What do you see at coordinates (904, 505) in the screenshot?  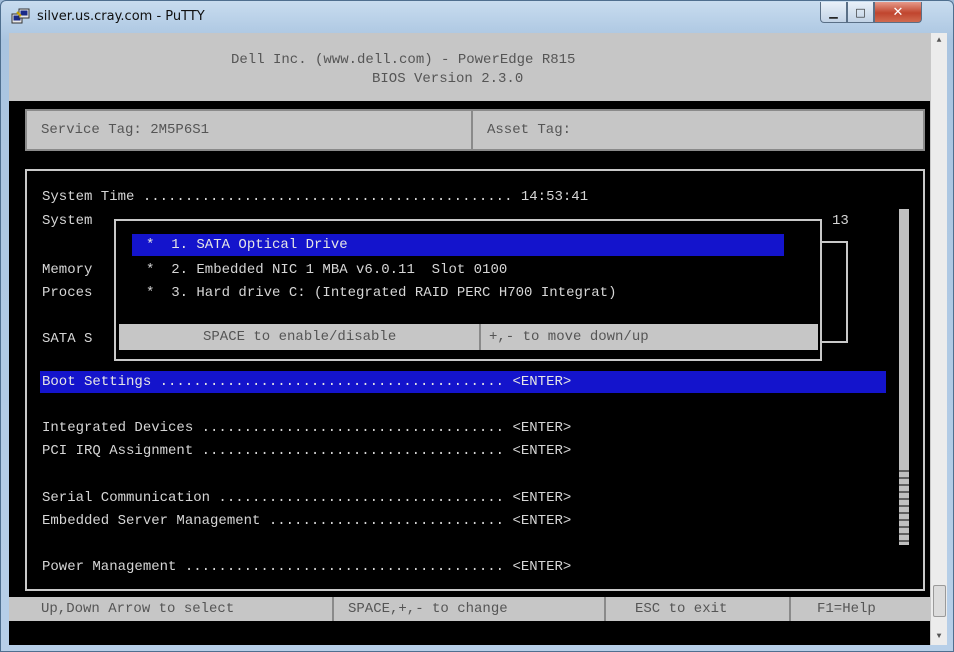 I see `menu-scroll-grip` at bounding box center [904, 505].